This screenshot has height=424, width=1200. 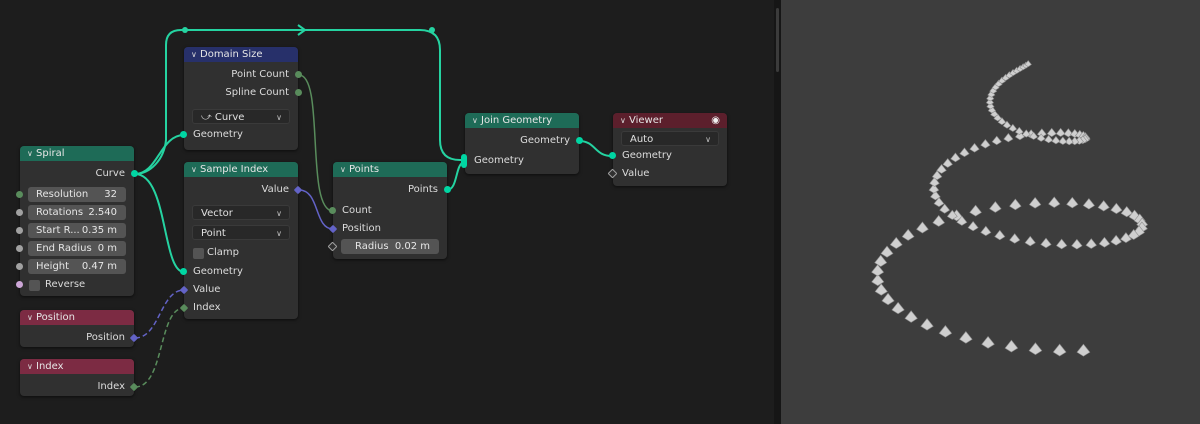 What do you see at coordinates (390, 169) in the screenshot?
I see `points-header: ∨ Points` at bounding box center [390, 169].